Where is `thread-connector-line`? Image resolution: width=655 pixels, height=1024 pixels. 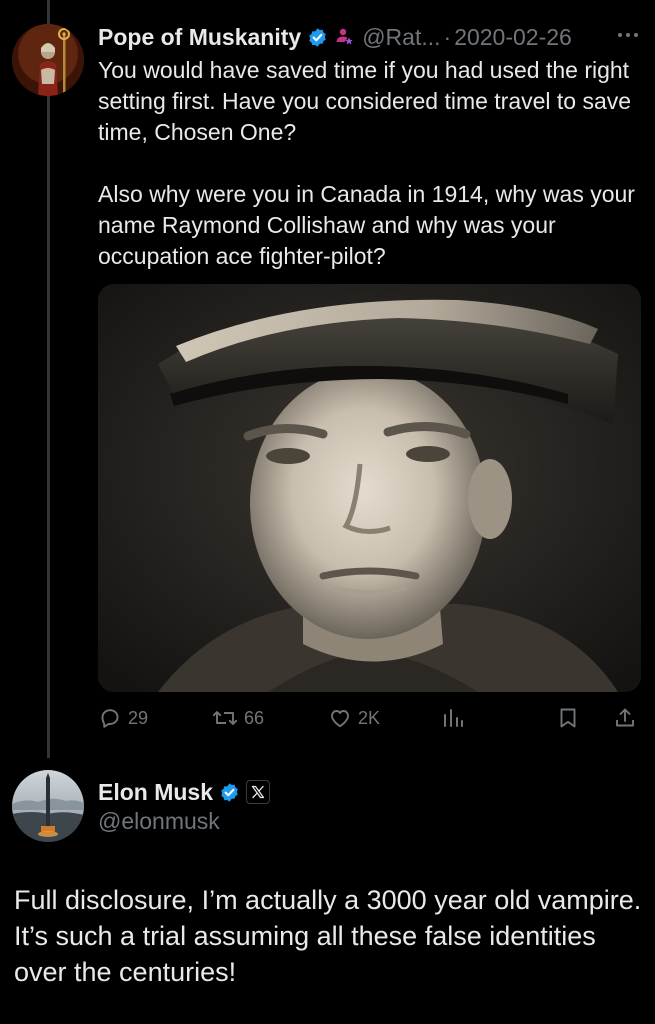 thread-connector-line is located at coordinates (48, 379).